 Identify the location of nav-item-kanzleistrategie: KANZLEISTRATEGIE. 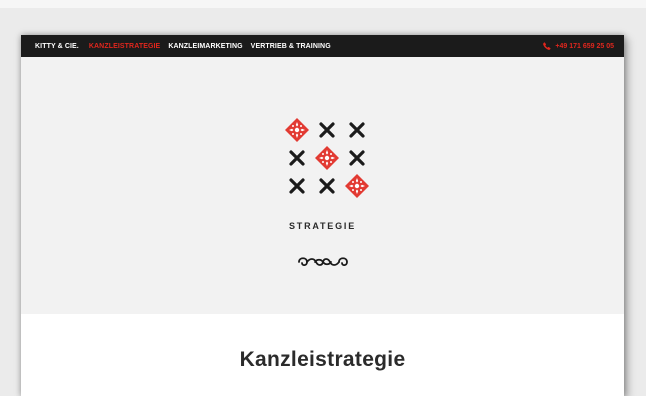
(124, 46).